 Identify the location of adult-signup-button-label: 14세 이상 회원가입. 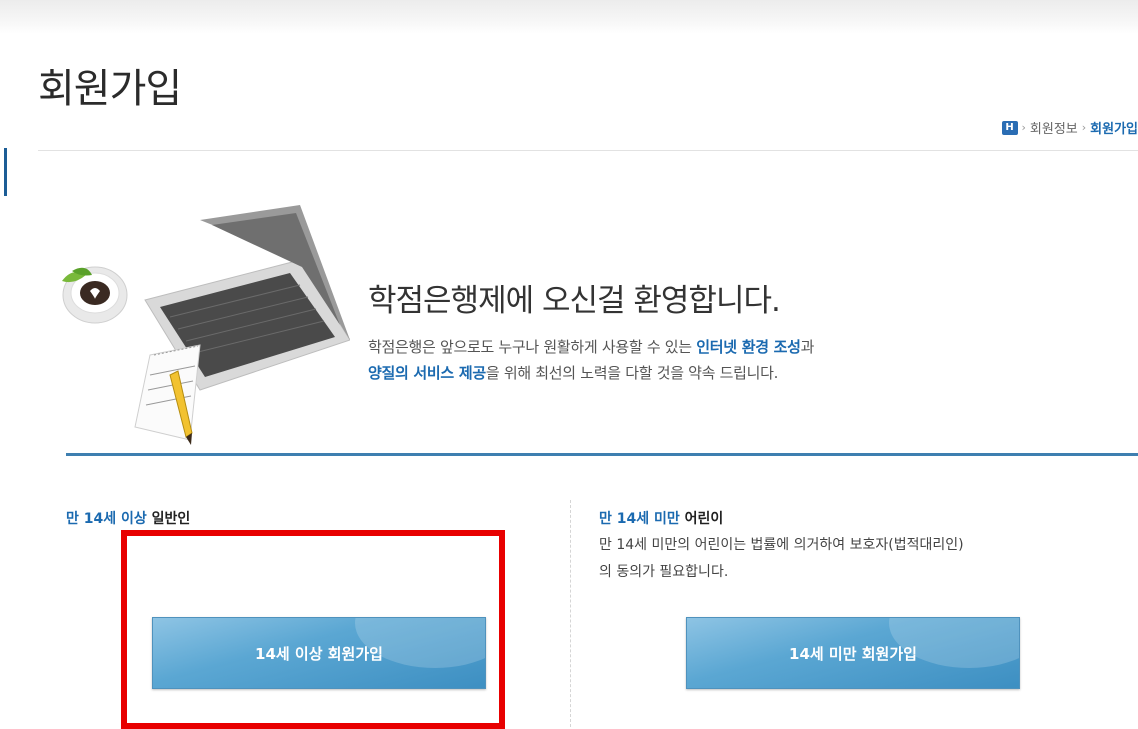
(319, 653).